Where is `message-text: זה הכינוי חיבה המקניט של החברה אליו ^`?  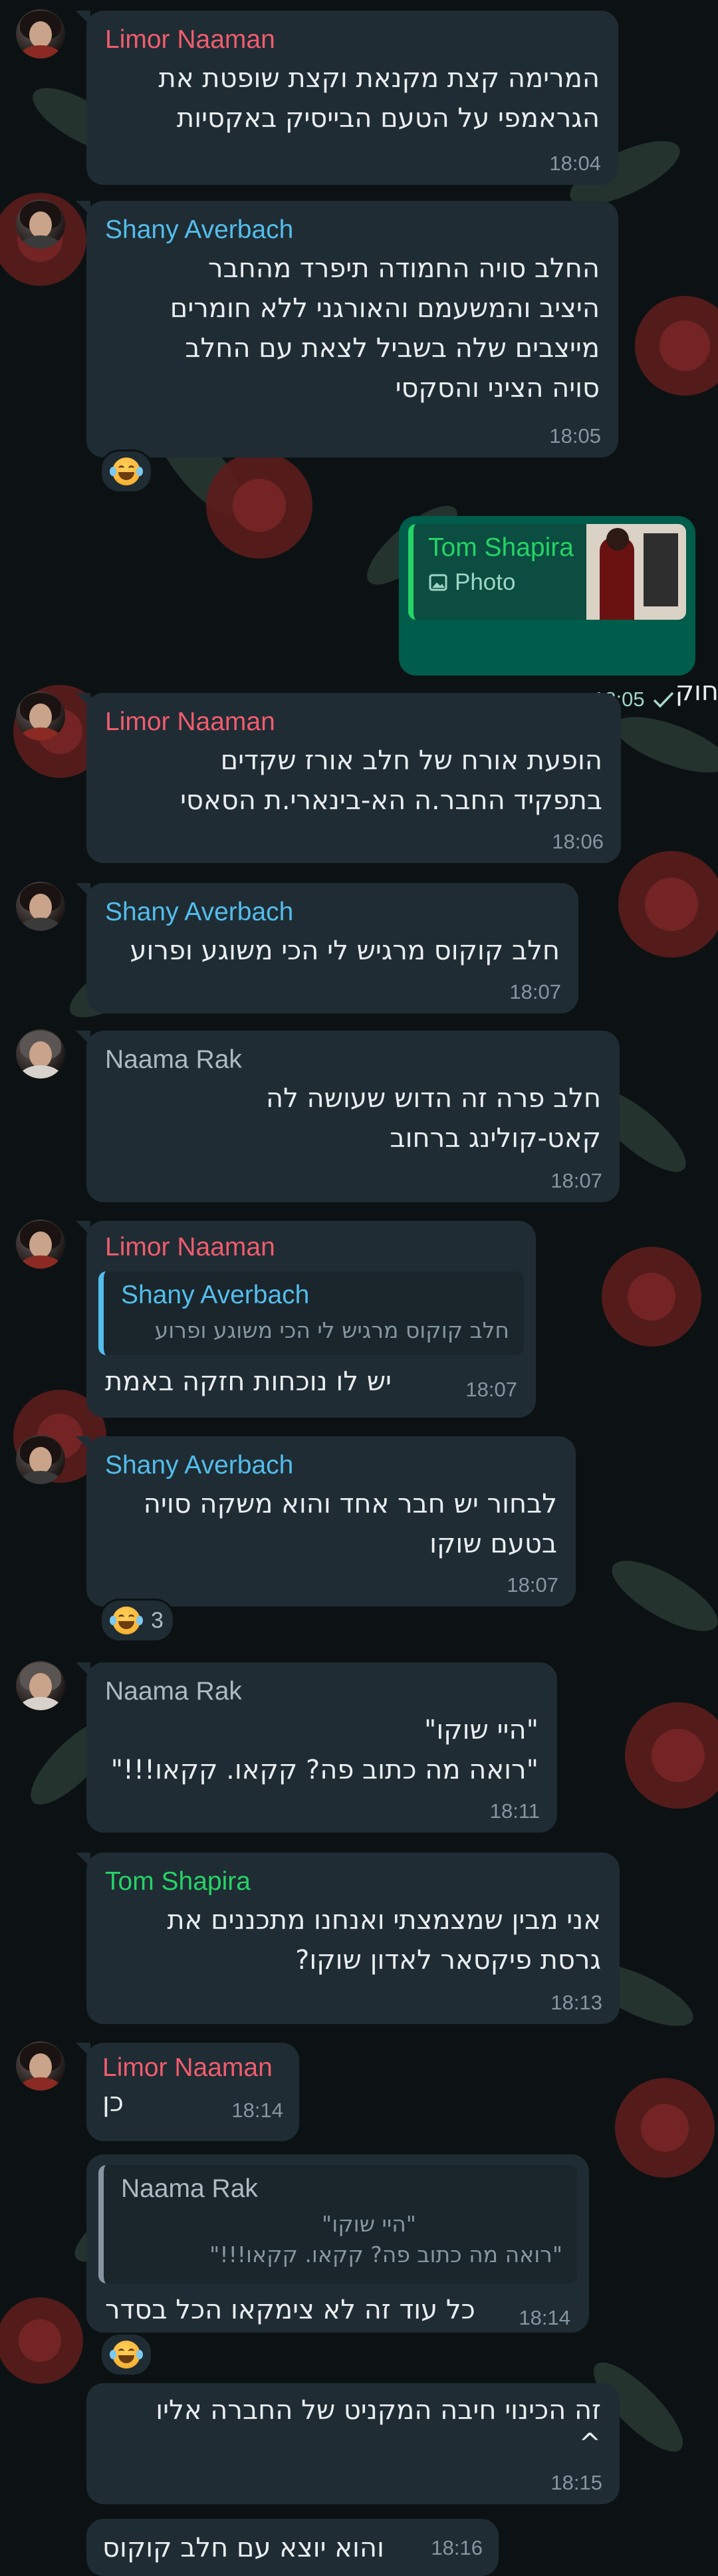
message-text: זה הכינוי חיבה המקניט של החברה אליו ^ is located at coordinates (378, 2427).